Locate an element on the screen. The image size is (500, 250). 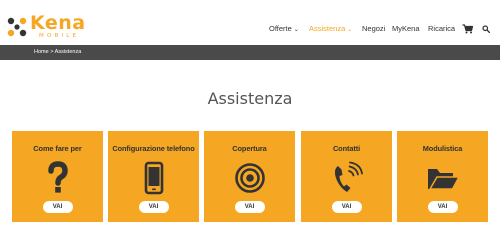
folder-open-icon is located at coordinates (443, 179).